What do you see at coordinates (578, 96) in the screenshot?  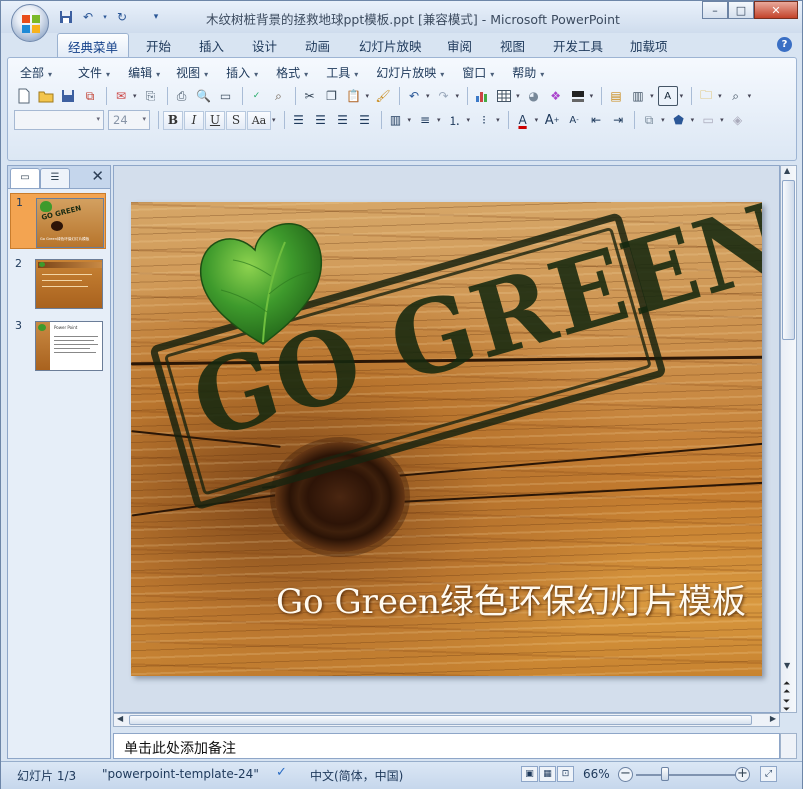 I see `color-scheme-icon` at bounding box center [578, 96].